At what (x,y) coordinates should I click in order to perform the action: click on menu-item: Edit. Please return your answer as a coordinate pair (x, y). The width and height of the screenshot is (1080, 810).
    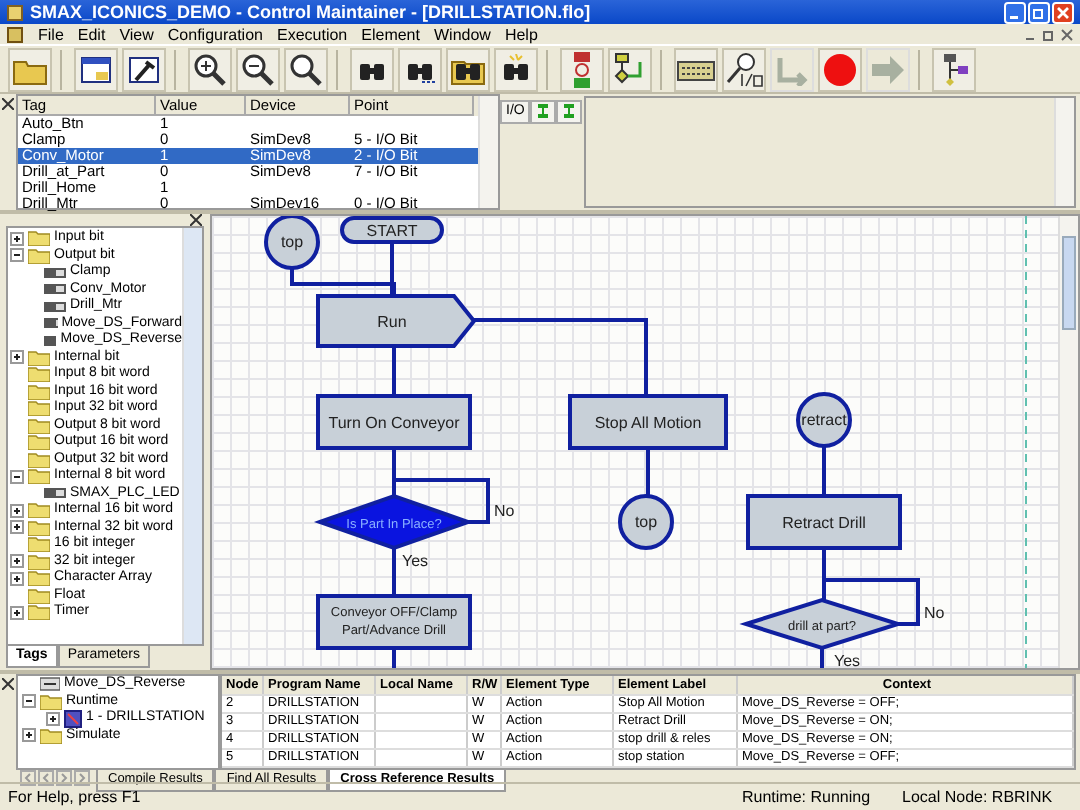
    Looking at the image, I should click on (91, 34).